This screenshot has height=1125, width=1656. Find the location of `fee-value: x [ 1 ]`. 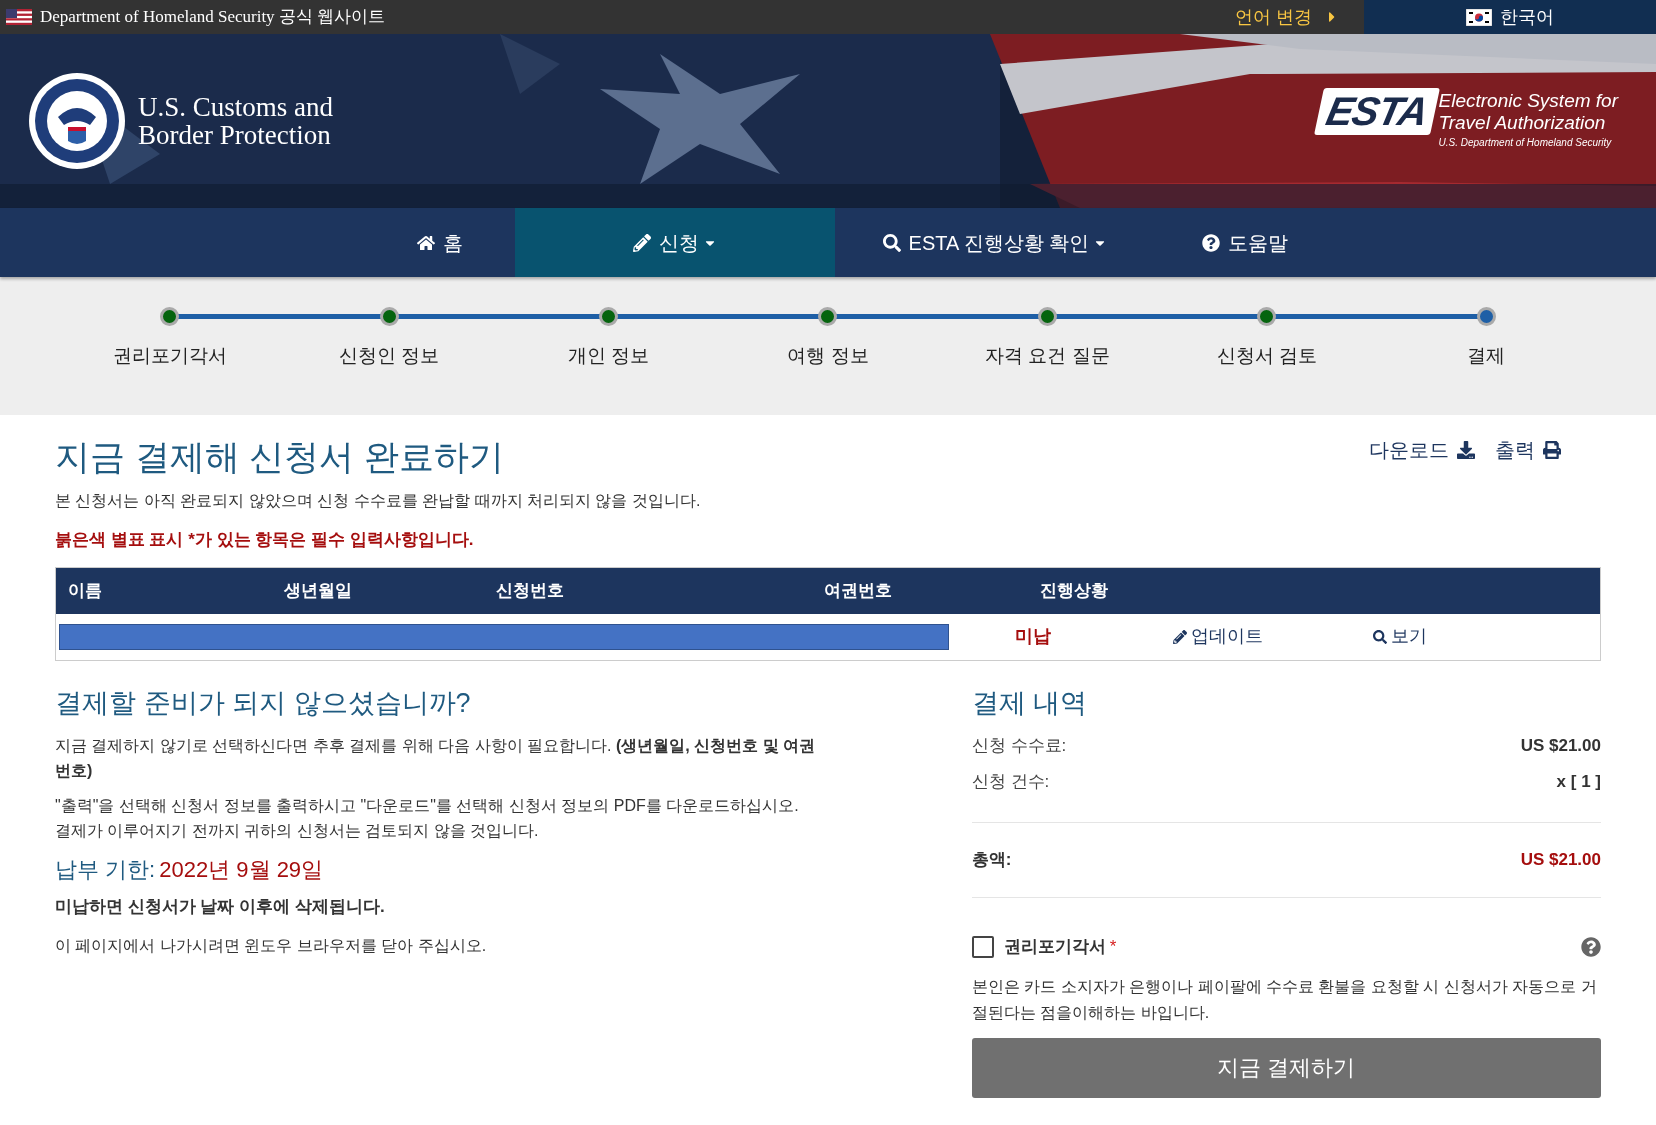

fee-value: x [ 1 ] is located at coordinates (1578, 781).